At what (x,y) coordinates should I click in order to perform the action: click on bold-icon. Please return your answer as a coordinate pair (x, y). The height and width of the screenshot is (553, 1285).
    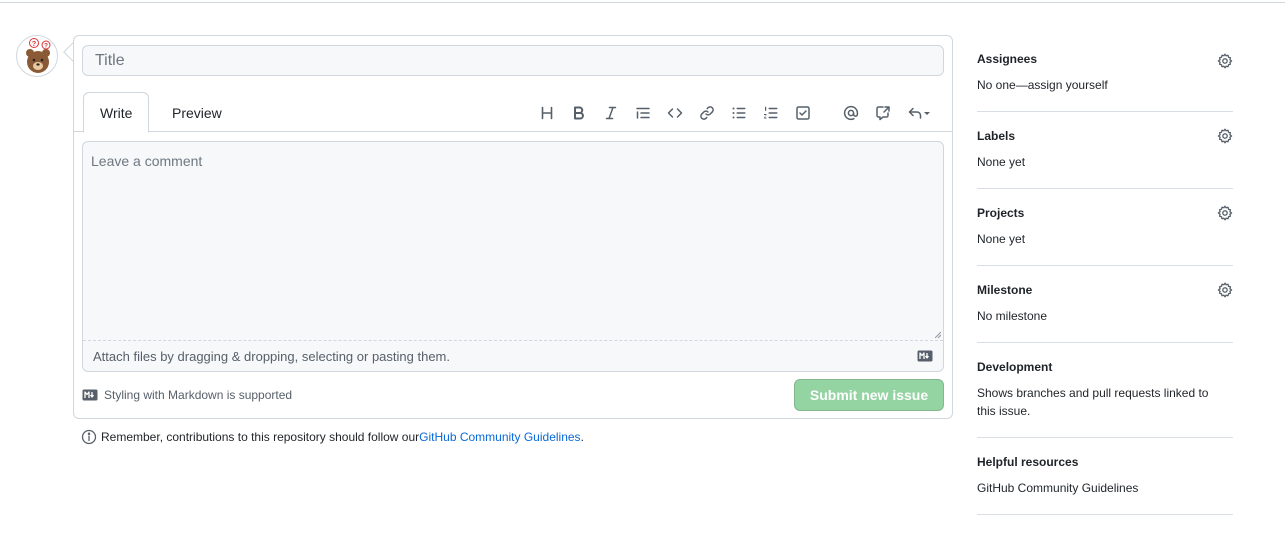
    Looking at the image, I should click on (579, 113).